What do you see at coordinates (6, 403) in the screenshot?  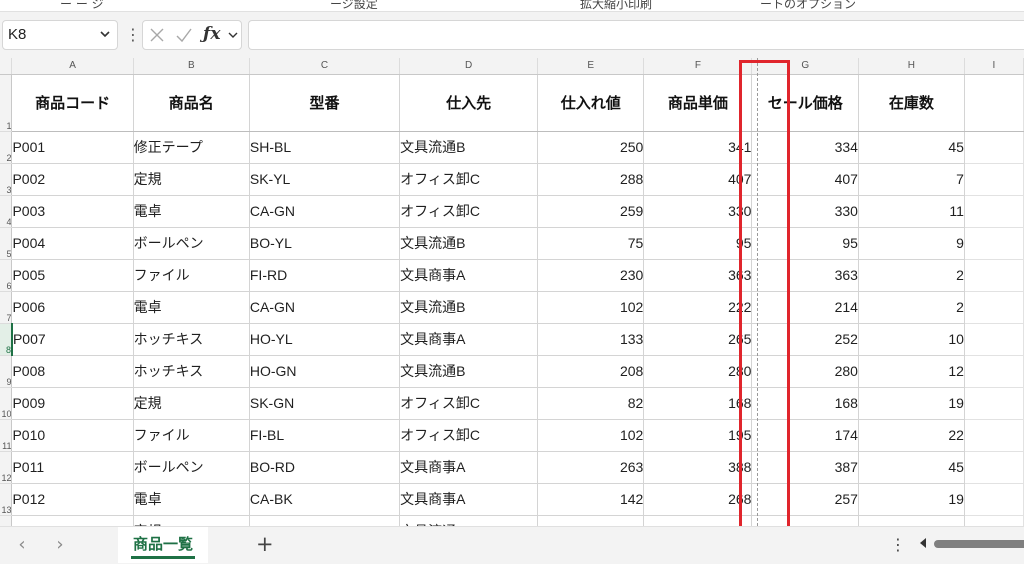 I see `row-header: 10` at bounding box center [6, 403].